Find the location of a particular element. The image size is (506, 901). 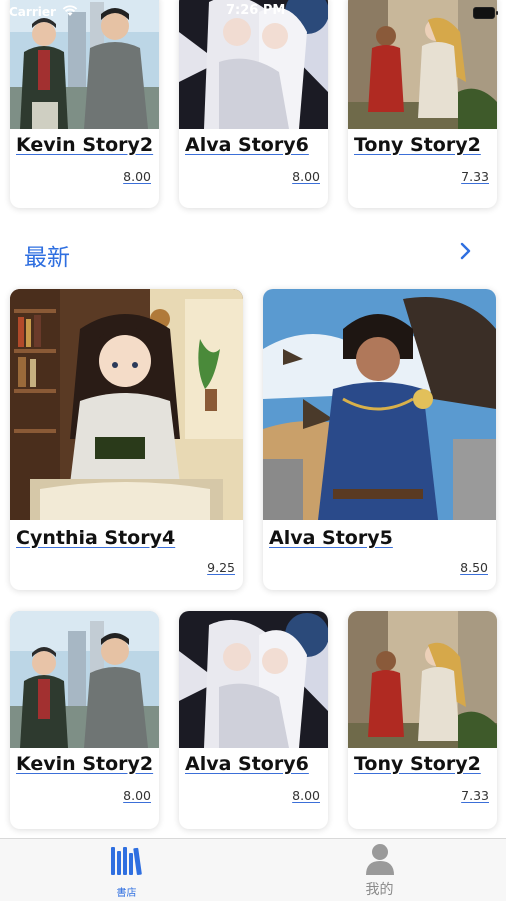

status-bar: Carrier 7:26 PM is located at coordinates (253, 13).